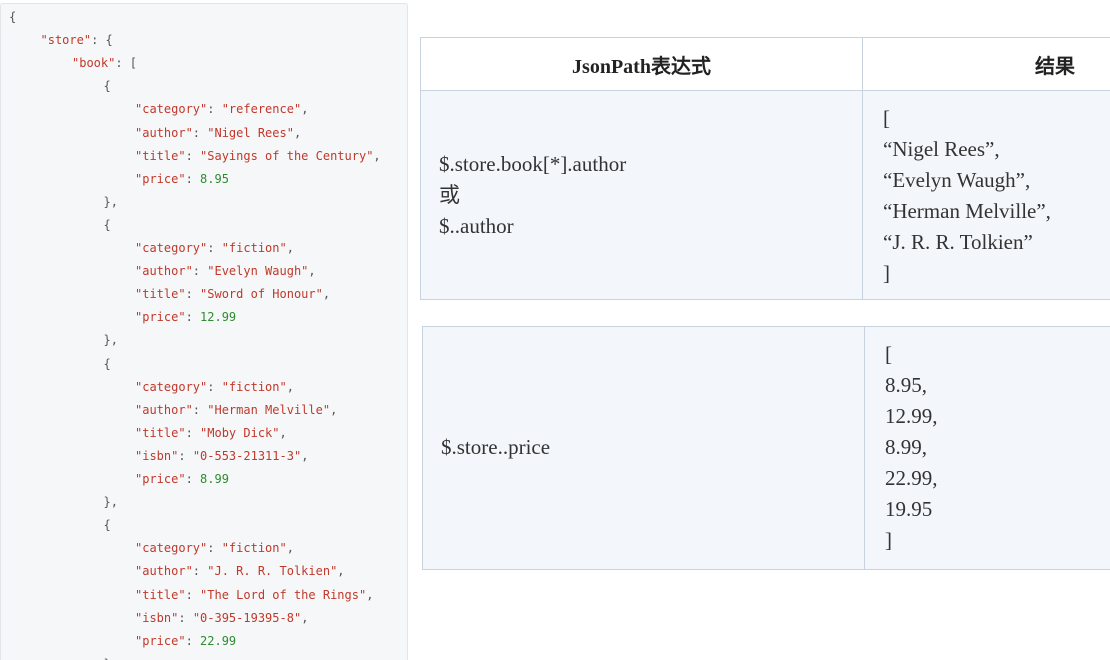  Describe the element at coordinates (911, 416) in the screenshot. I see `result-line: 12.99,` at that location.